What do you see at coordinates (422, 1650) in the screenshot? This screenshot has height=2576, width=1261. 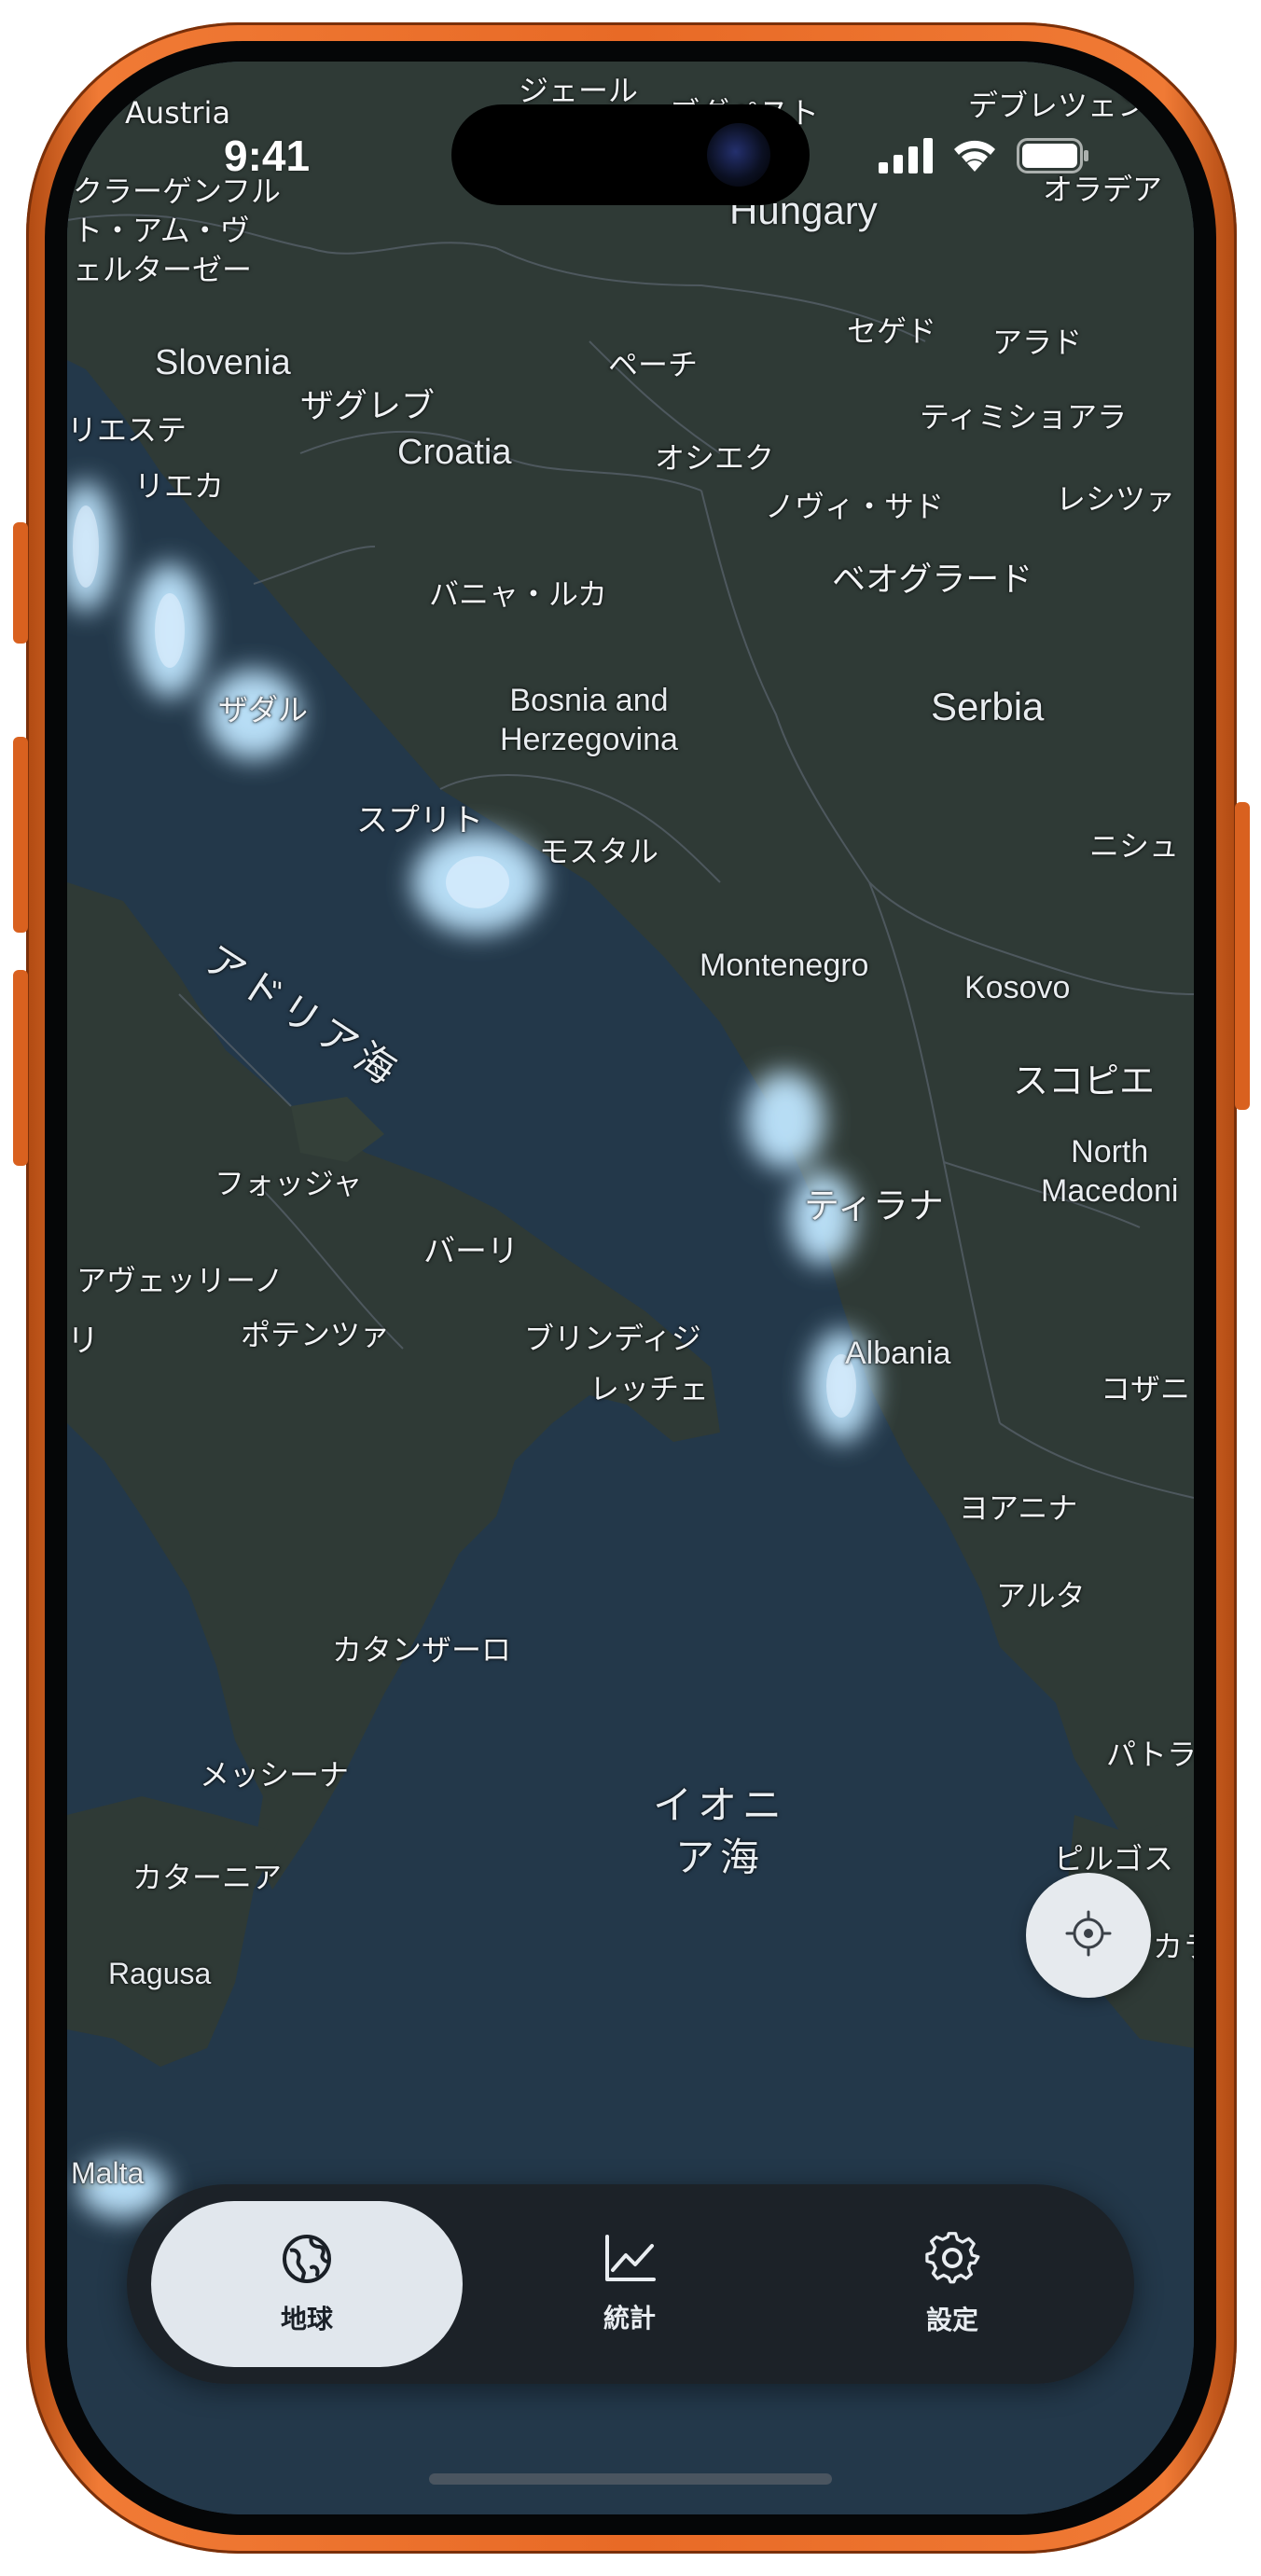 I see `map-label-catanzaro: カタンザーロ` at bounding box center [422, 1650].